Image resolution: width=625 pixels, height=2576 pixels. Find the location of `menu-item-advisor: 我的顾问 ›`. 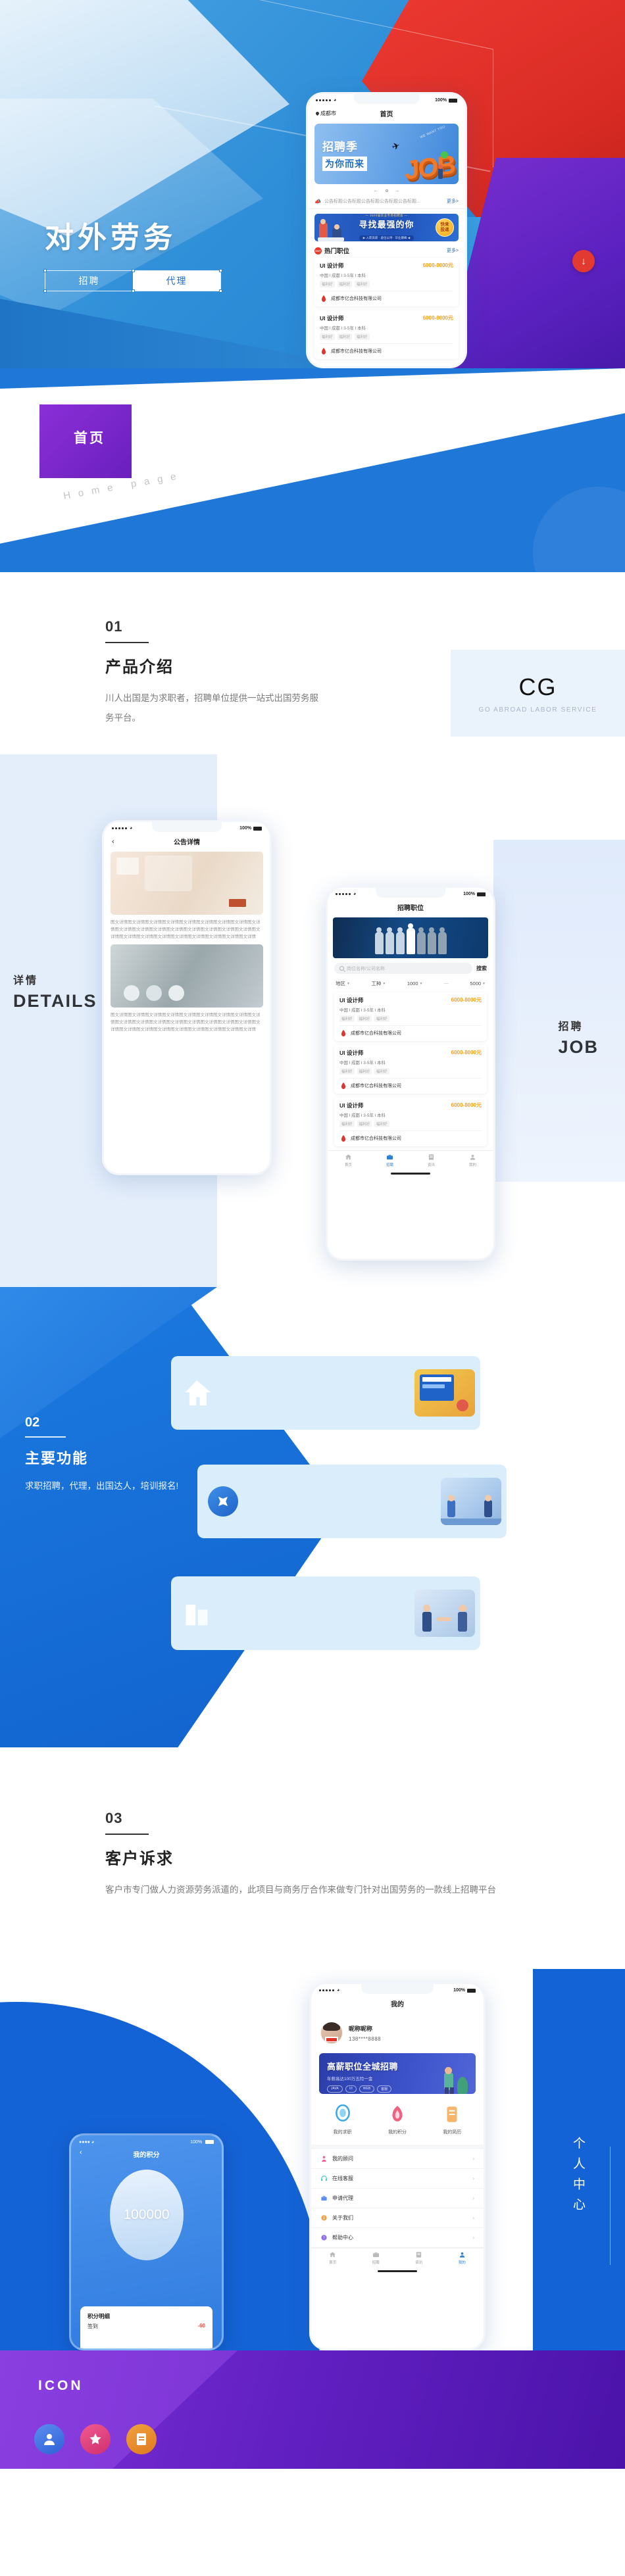

menu-item-advisor: 我的顾问 › is located at coordinates (398, 2159).